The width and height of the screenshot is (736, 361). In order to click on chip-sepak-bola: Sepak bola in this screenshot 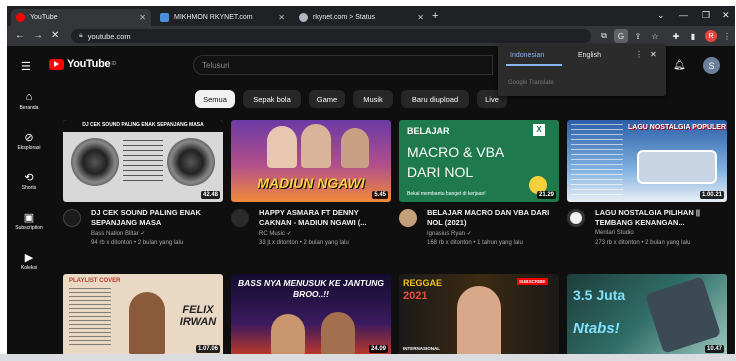, I will do `click(272, 99)`.